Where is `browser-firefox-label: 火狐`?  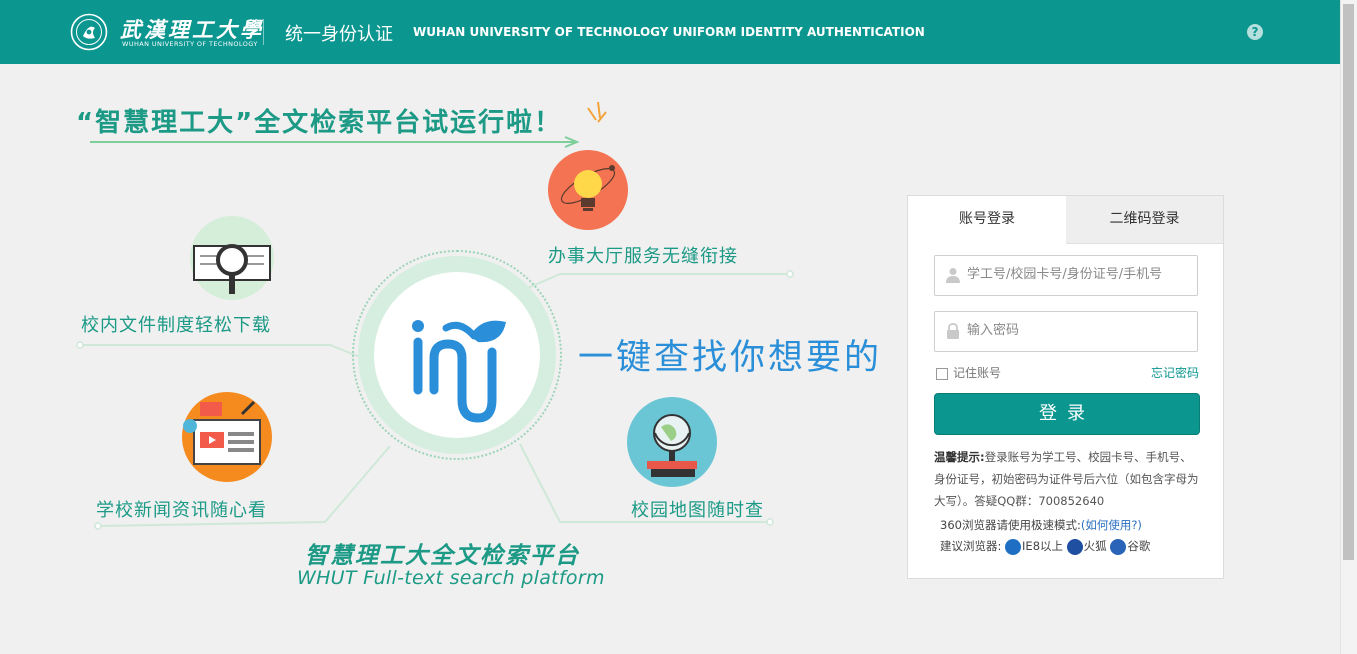 browser-firefox-label: 火狐 is located at coordinates (1095, 546).